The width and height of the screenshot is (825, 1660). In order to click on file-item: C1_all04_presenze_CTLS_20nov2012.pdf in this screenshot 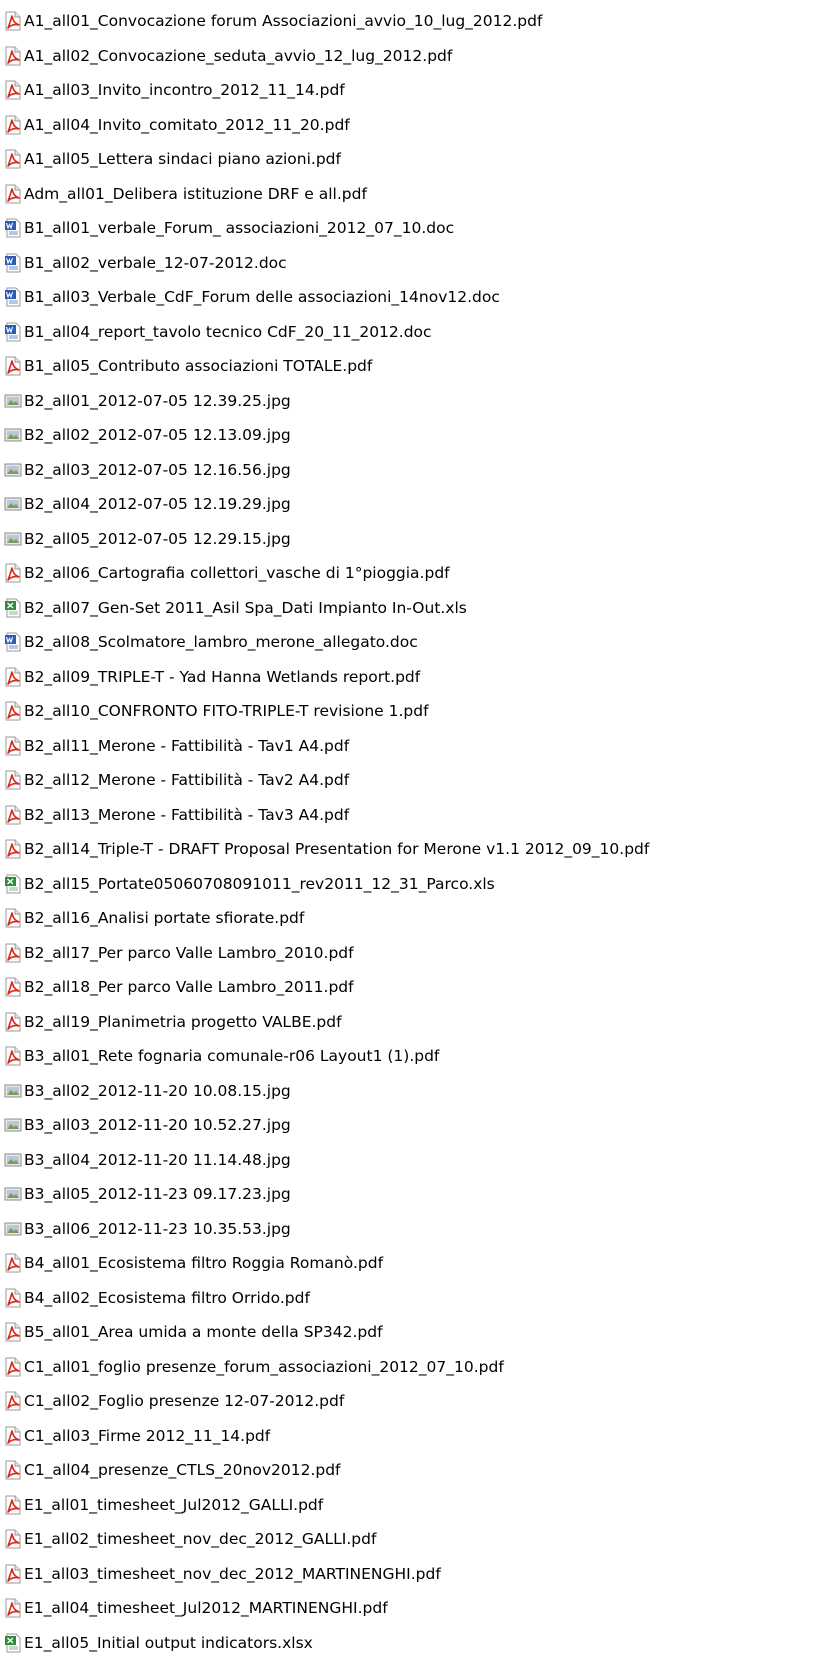, I will do `click(326, 1470)`.